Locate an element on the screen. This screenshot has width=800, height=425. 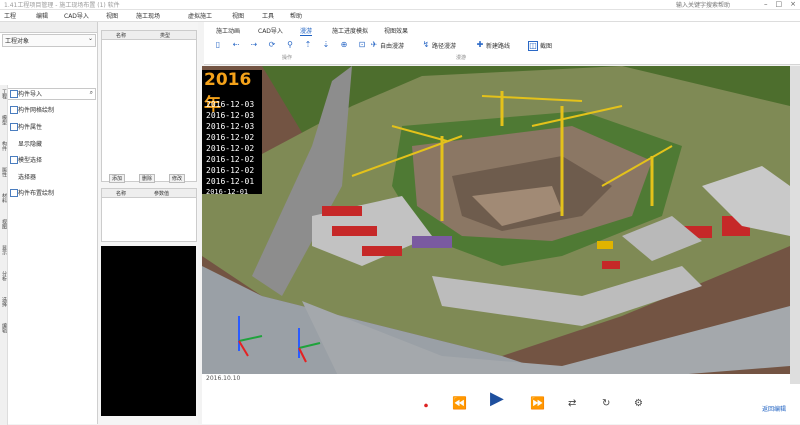
title-bar: 1.41工程项目管理 - 施工现场布置 (1) 软件 输入关键字搜索帮助 – □ × is located at coordinates (400, 5).